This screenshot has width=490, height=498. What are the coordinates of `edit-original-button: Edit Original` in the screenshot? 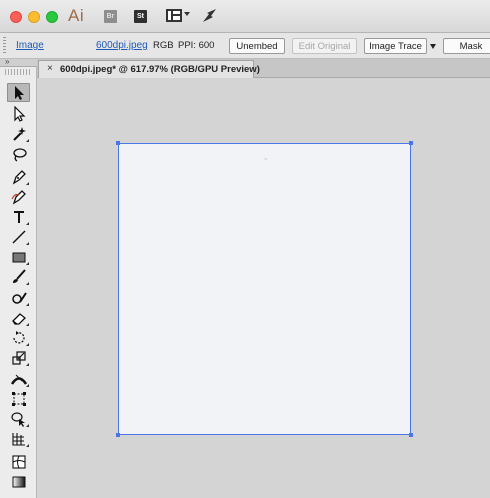 It's located at (324, 46).